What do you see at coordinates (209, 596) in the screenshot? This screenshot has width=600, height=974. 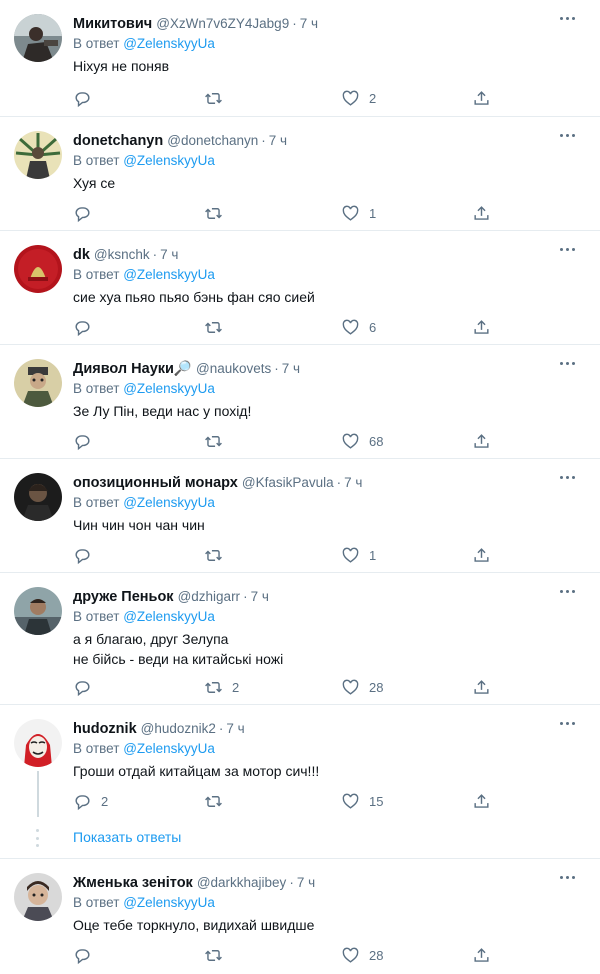 I see `author-handle: @dzhigarr` at bounding box center [209, 596].